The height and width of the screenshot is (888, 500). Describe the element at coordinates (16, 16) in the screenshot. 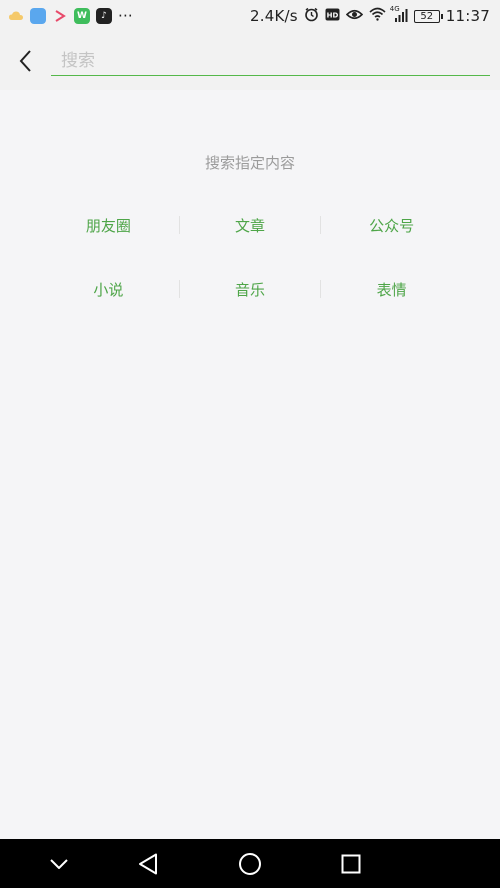

I see `cloud-icon` at that location.